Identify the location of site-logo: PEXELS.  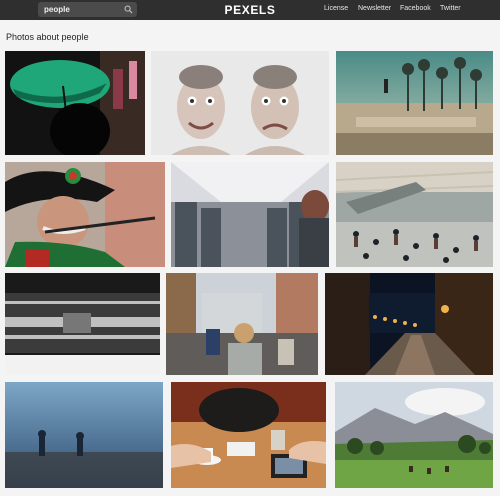
(250, 10).